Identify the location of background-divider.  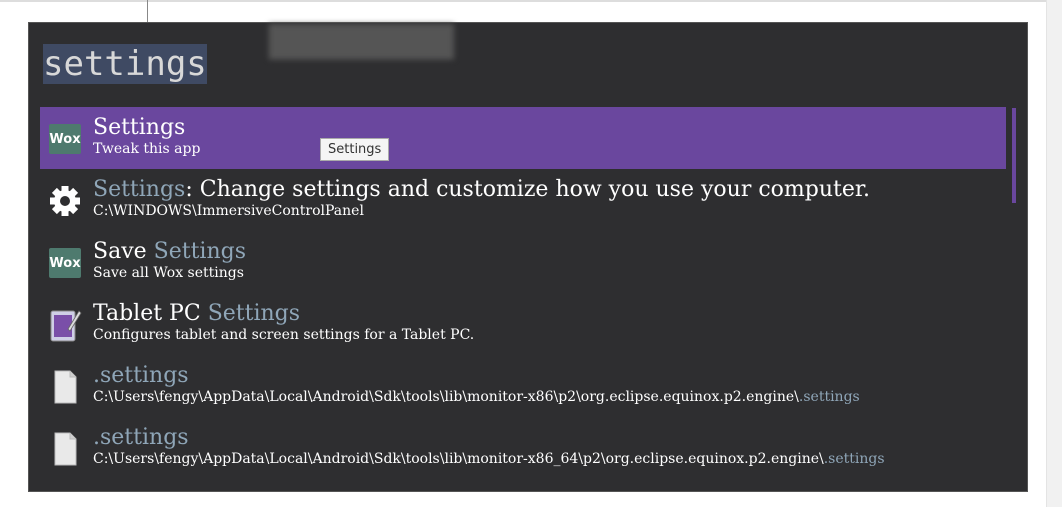
(147, 11).